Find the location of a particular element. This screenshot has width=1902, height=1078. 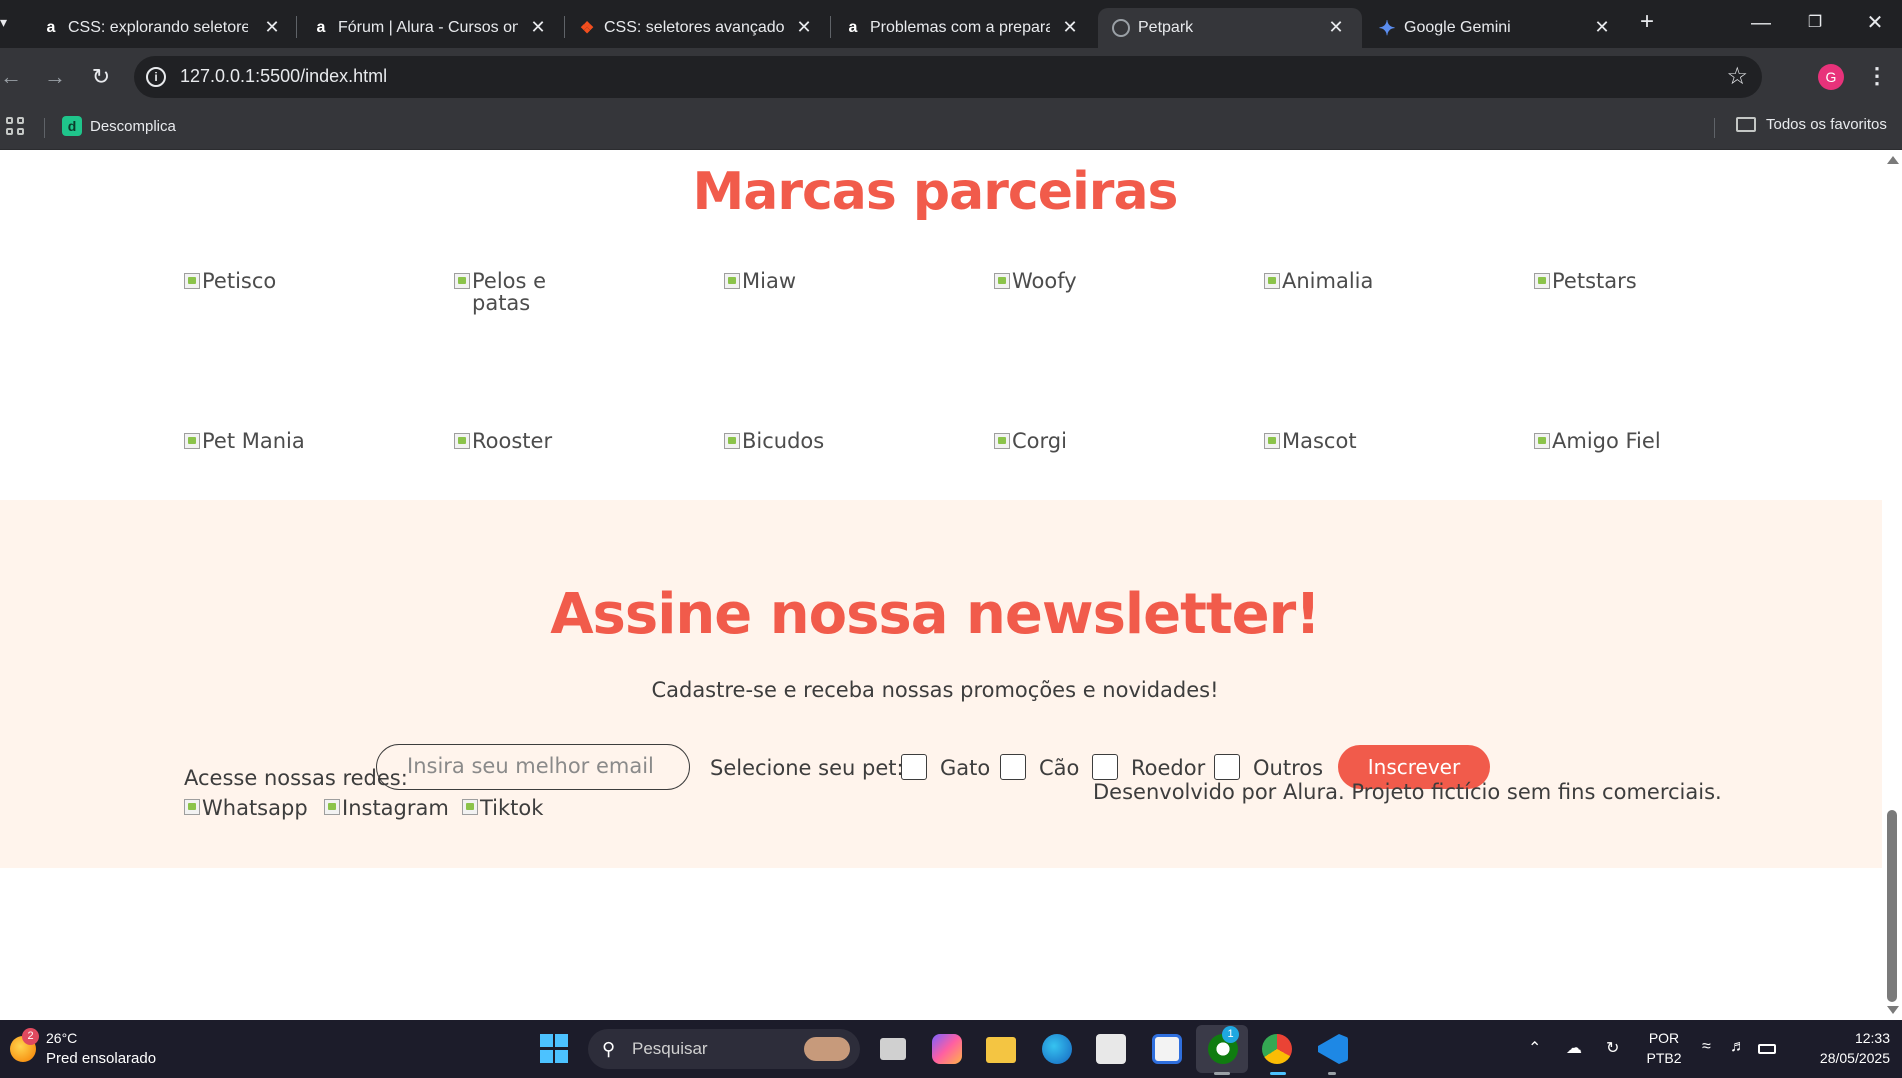

tab-search-button: ▾ is located at coordinates (8, 24).